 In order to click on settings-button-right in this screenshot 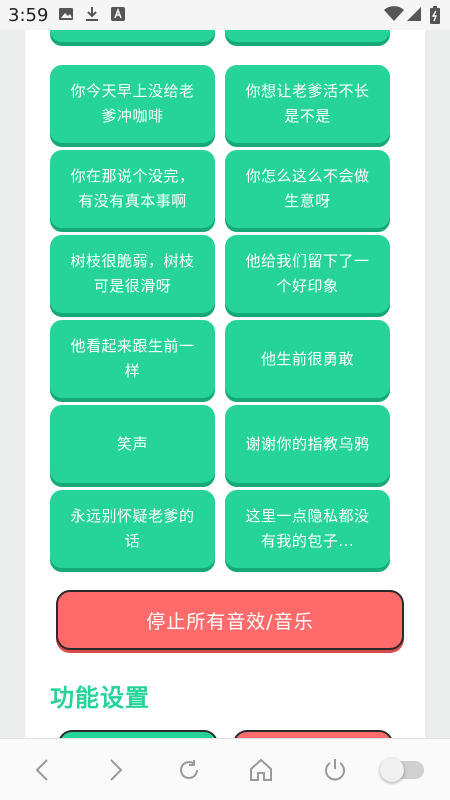, I will do `click(313, 734)`.